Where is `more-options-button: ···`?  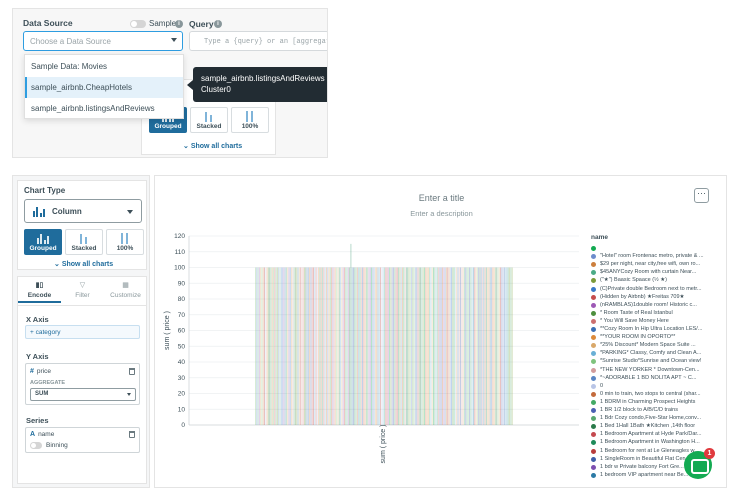 more-options-button: ··· is located at coordinates (701, 195).